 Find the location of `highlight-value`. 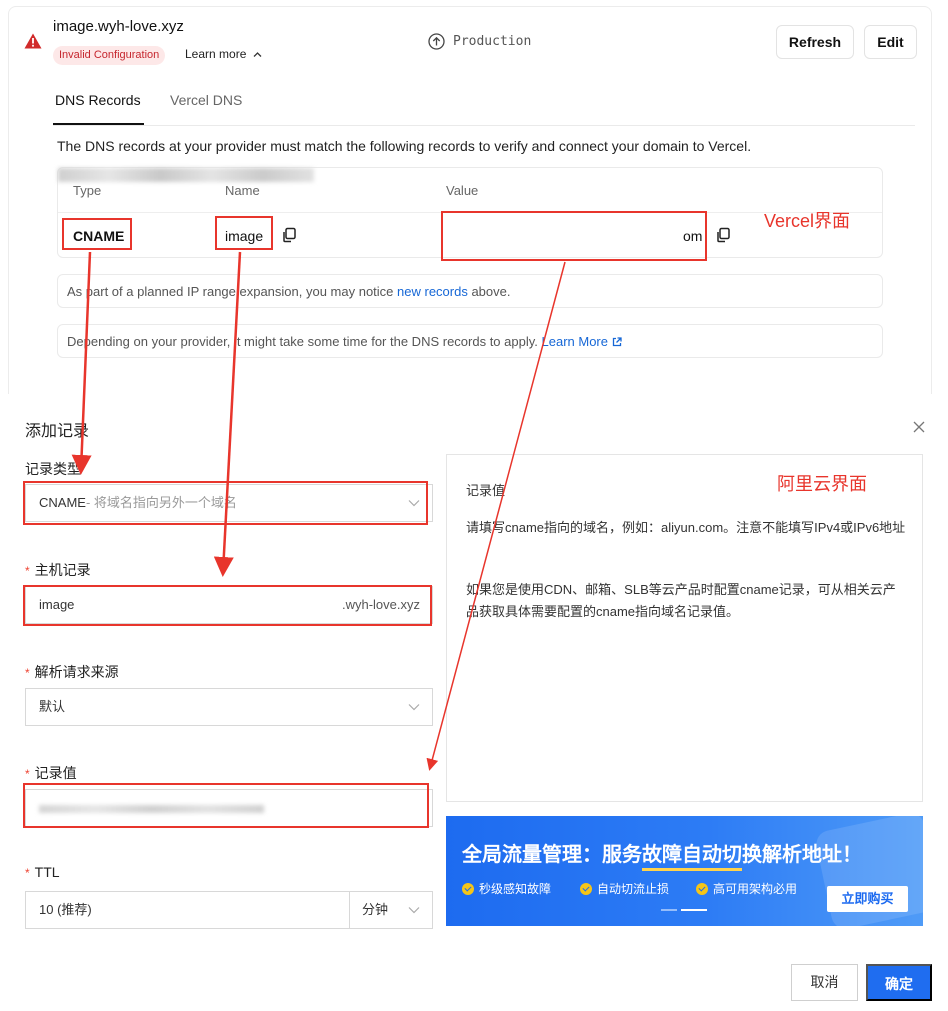

highlight-value is located at coordinates (574, 236).